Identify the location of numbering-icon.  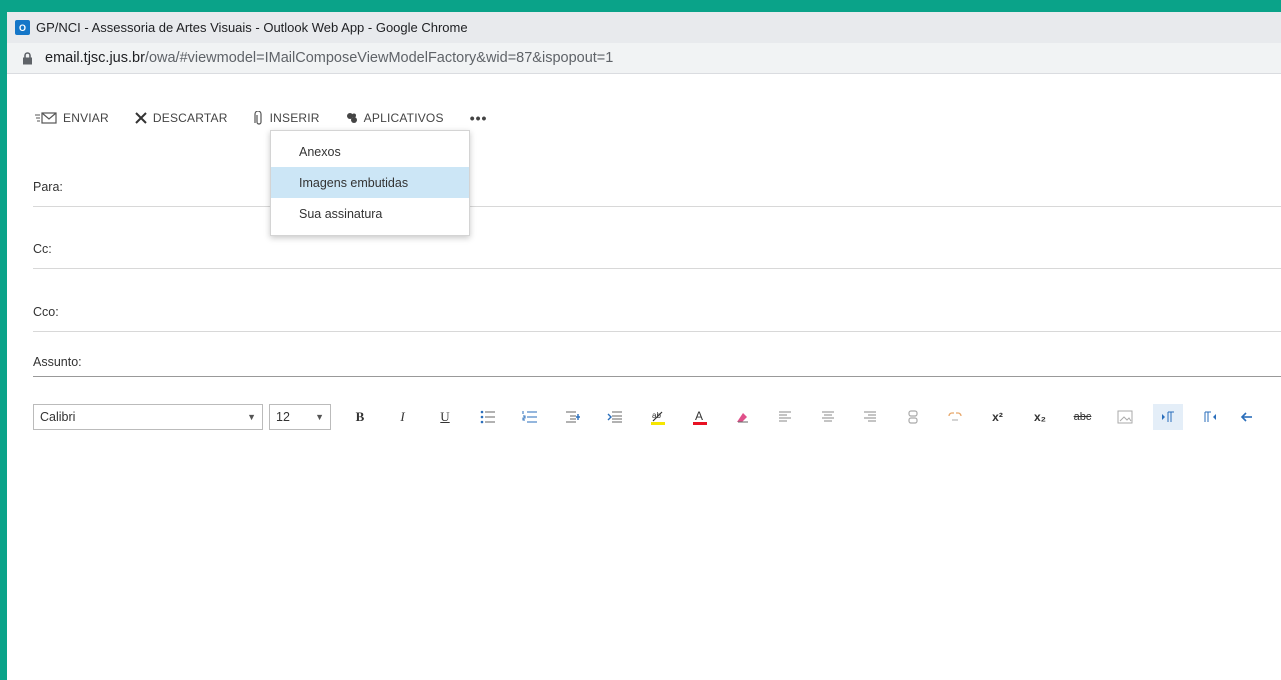
(530, 417).